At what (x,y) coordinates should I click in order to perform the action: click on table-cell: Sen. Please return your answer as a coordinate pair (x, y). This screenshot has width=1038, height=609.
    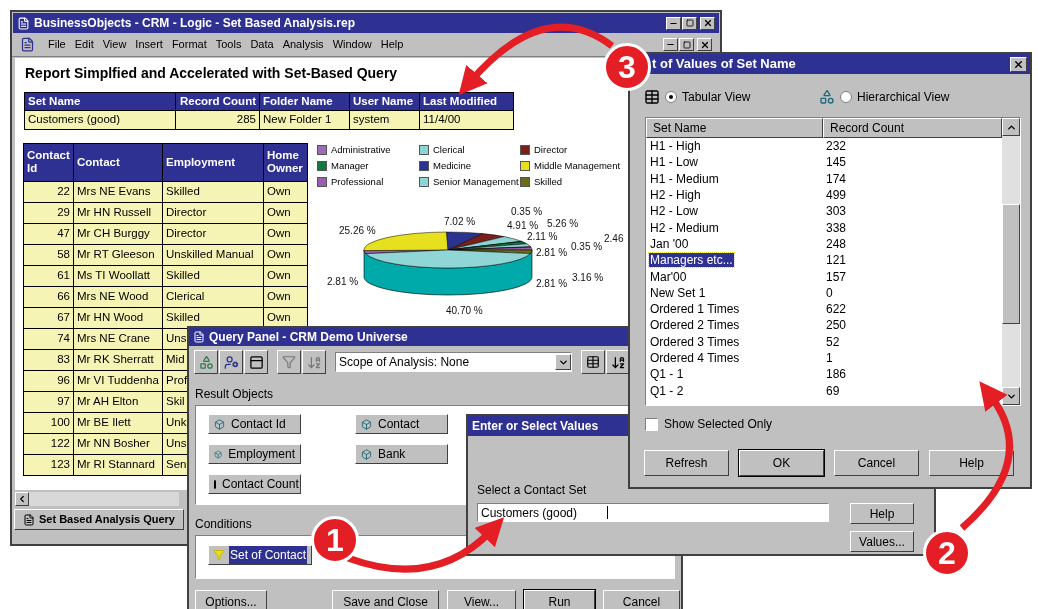
    Looking at the image, I should click on (176, 463).